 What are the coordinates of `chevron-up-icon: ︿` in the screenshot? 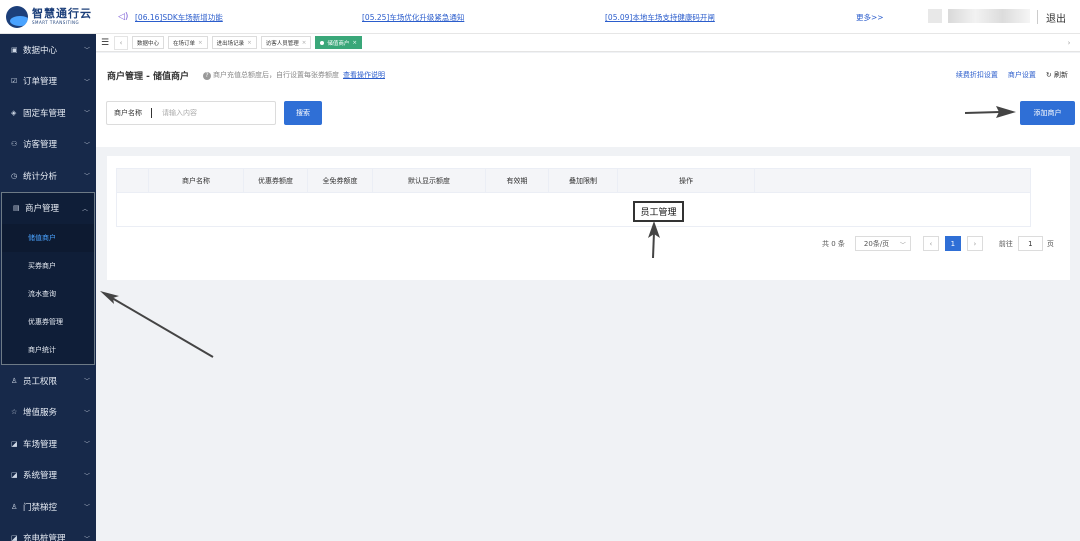 It's located at (84, 209).